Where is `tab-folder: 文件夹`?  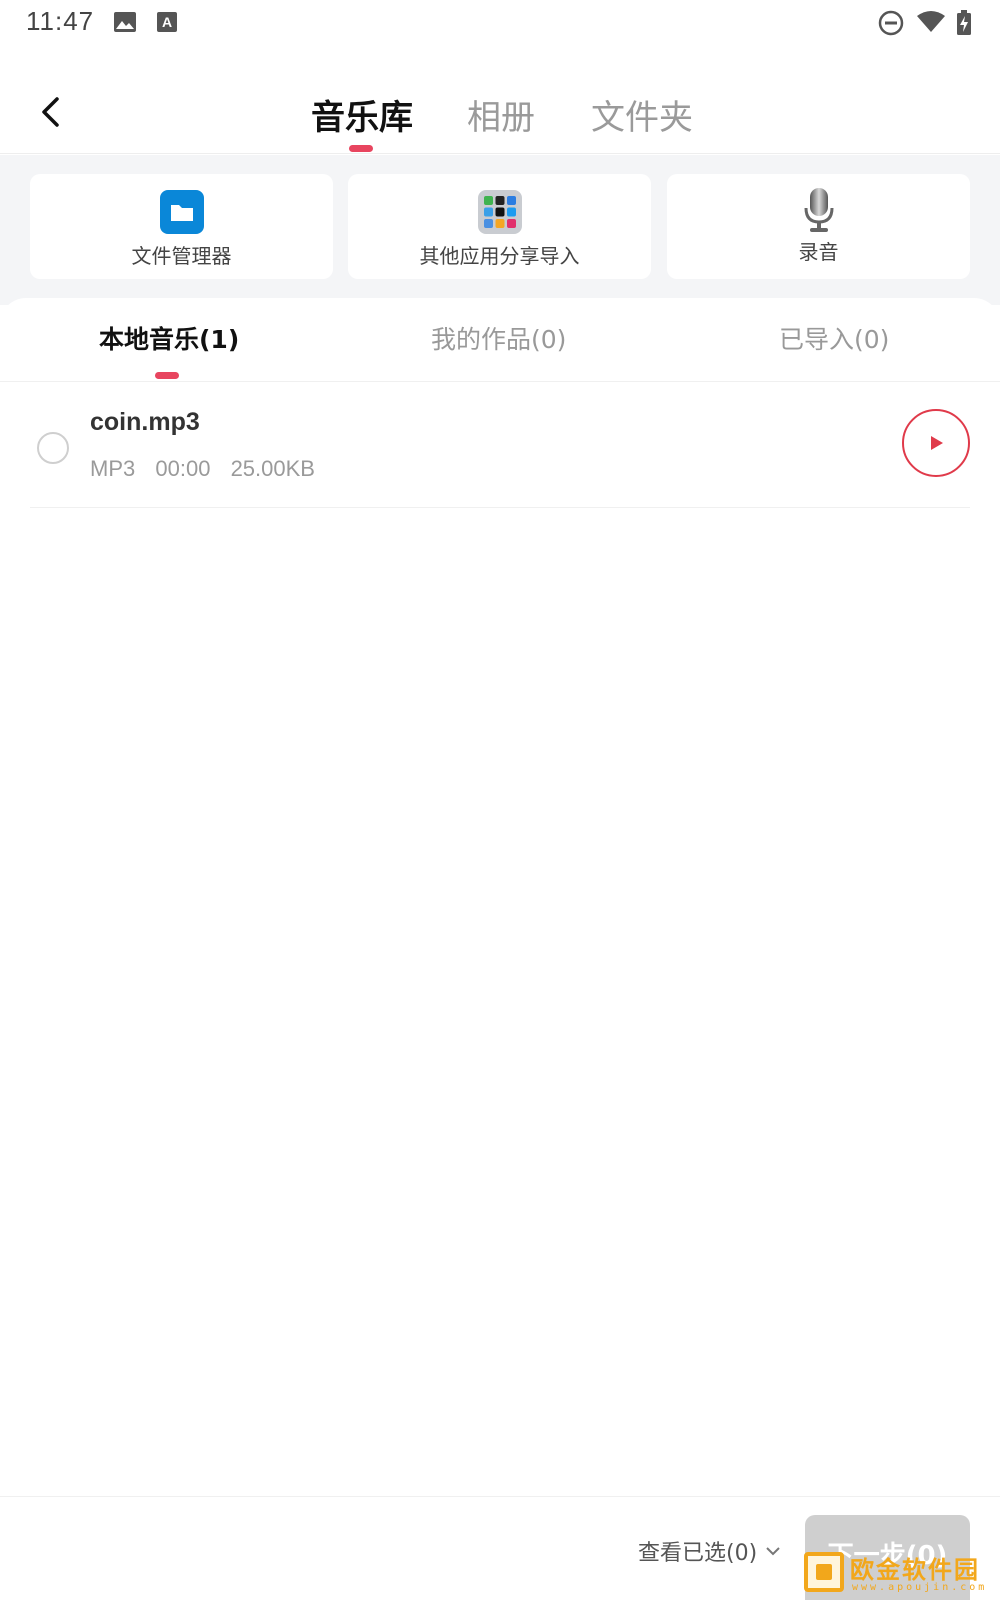 tab-folder: 文件夹 is located at coordinates (642, 114).